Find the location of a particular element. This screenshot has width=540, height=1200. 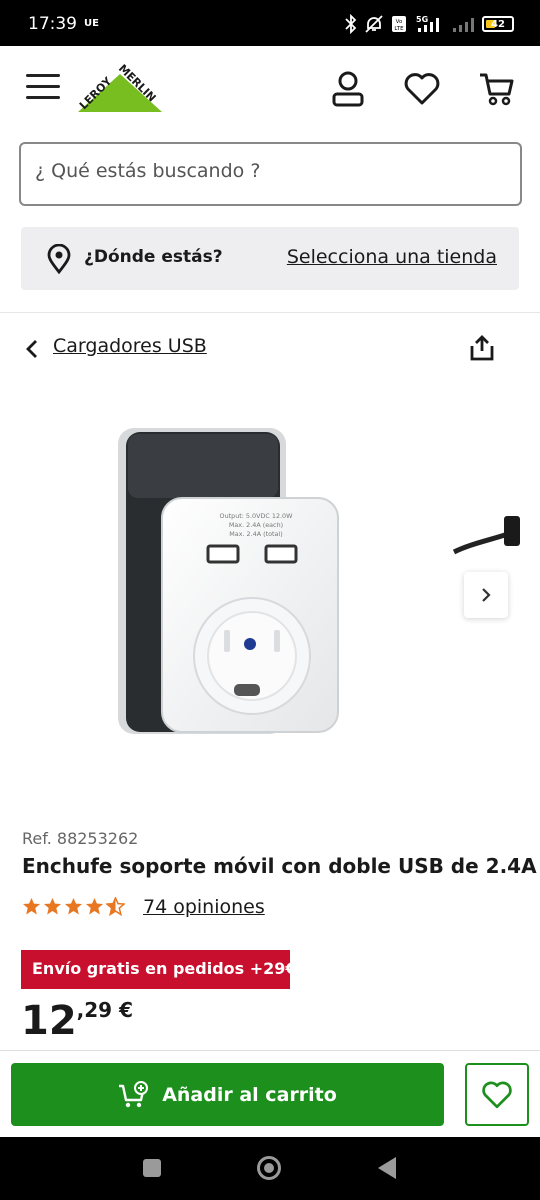

status-icons: Vo LTE 5G 42 is located at coordinates (429, 24).